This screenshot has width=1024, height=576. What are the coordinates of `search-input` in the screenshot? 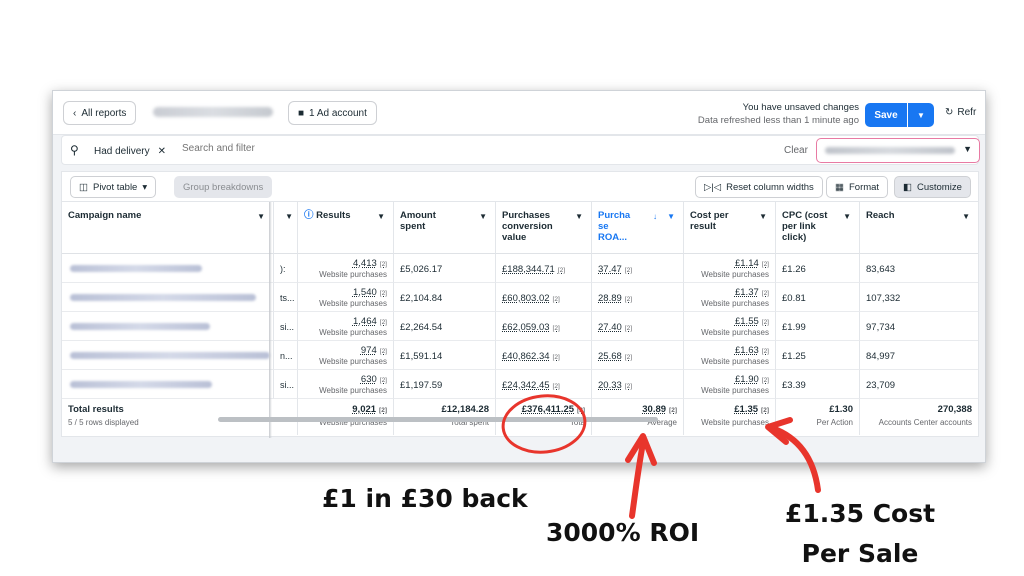 It's located at (332, 148).